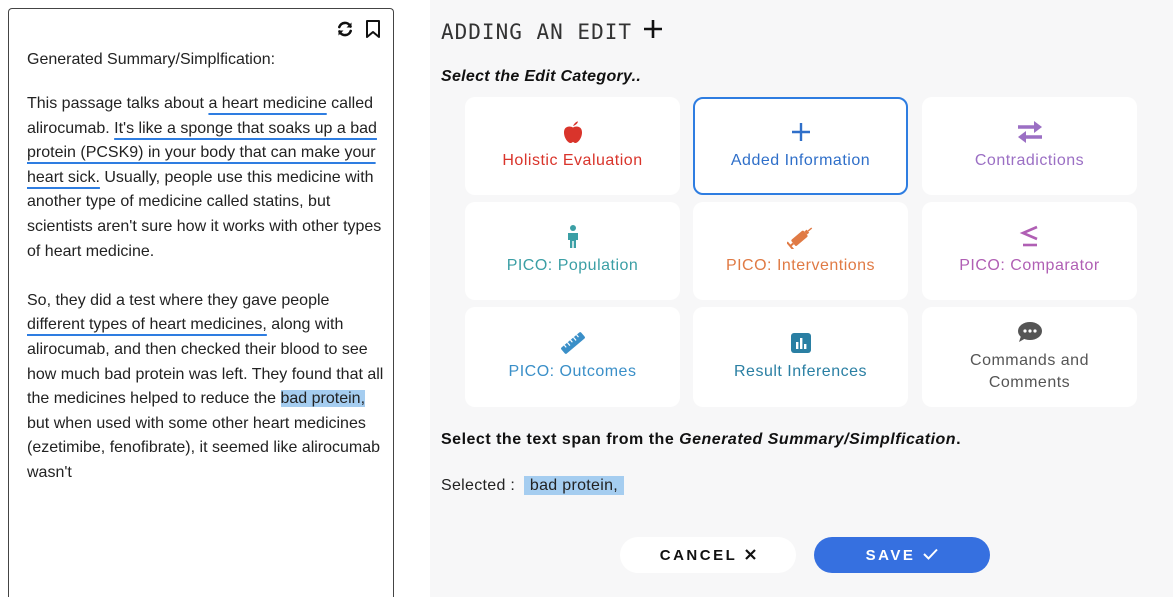  Describe the element at coordinates (800, 343) in the screenshot. I see `bar-chart-icon` at that location.